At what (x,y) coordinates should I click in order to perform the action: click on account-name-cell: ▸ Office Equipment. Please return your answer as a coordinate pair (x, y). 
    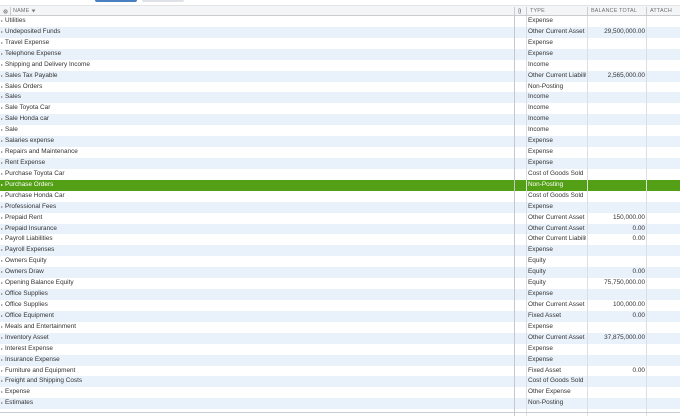
    Looking at the image, I should click on (257, 316).